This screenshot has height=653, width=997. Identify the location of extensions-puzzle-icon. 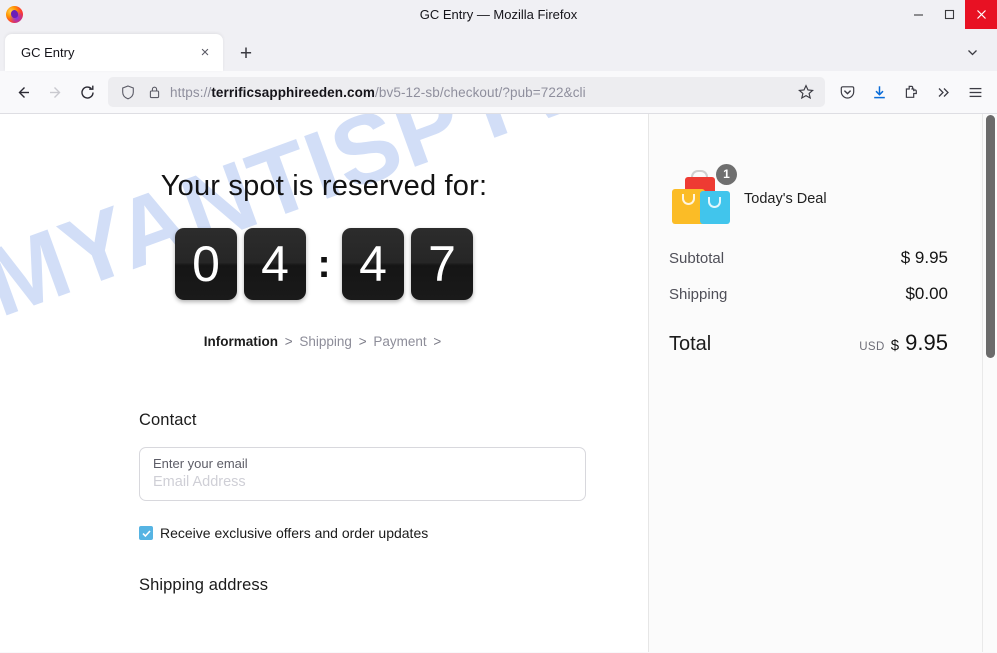
(911, 92).